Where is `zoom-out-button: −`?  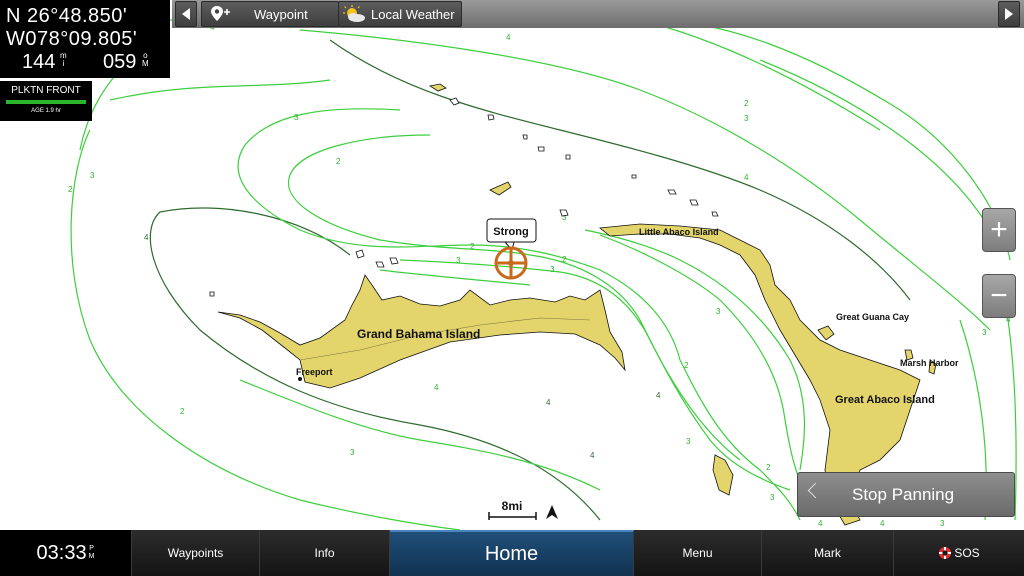
zoom-out-button: − is located at coordinates (999, 296).